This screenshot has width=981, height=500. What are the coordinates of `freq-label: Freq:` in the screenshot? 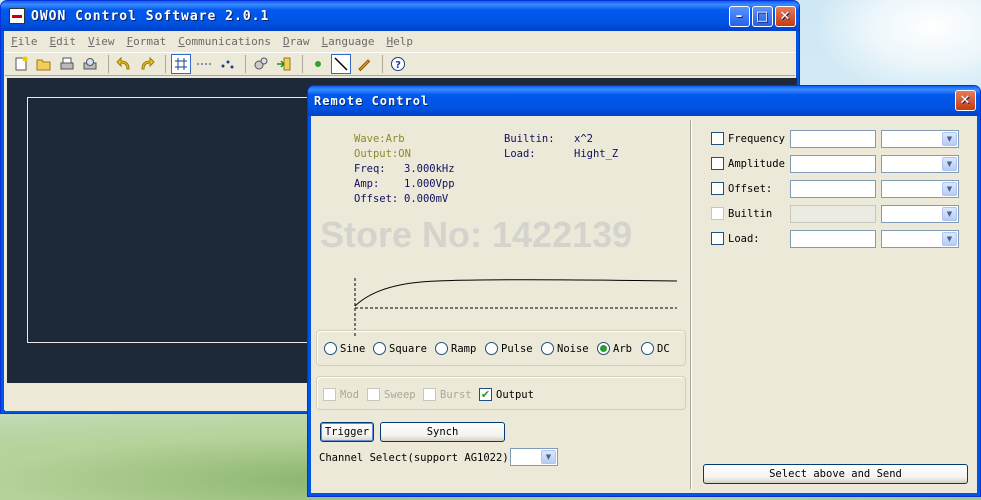 It's located at (370, 169).